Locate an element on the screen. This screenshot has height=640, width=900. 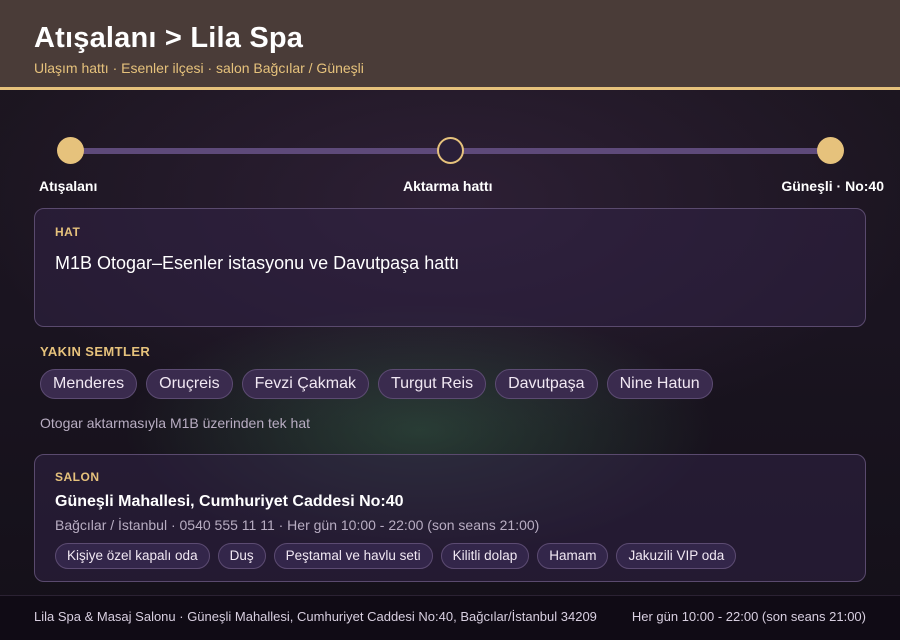
stop-start-dot is located at coordinates (70, 150).